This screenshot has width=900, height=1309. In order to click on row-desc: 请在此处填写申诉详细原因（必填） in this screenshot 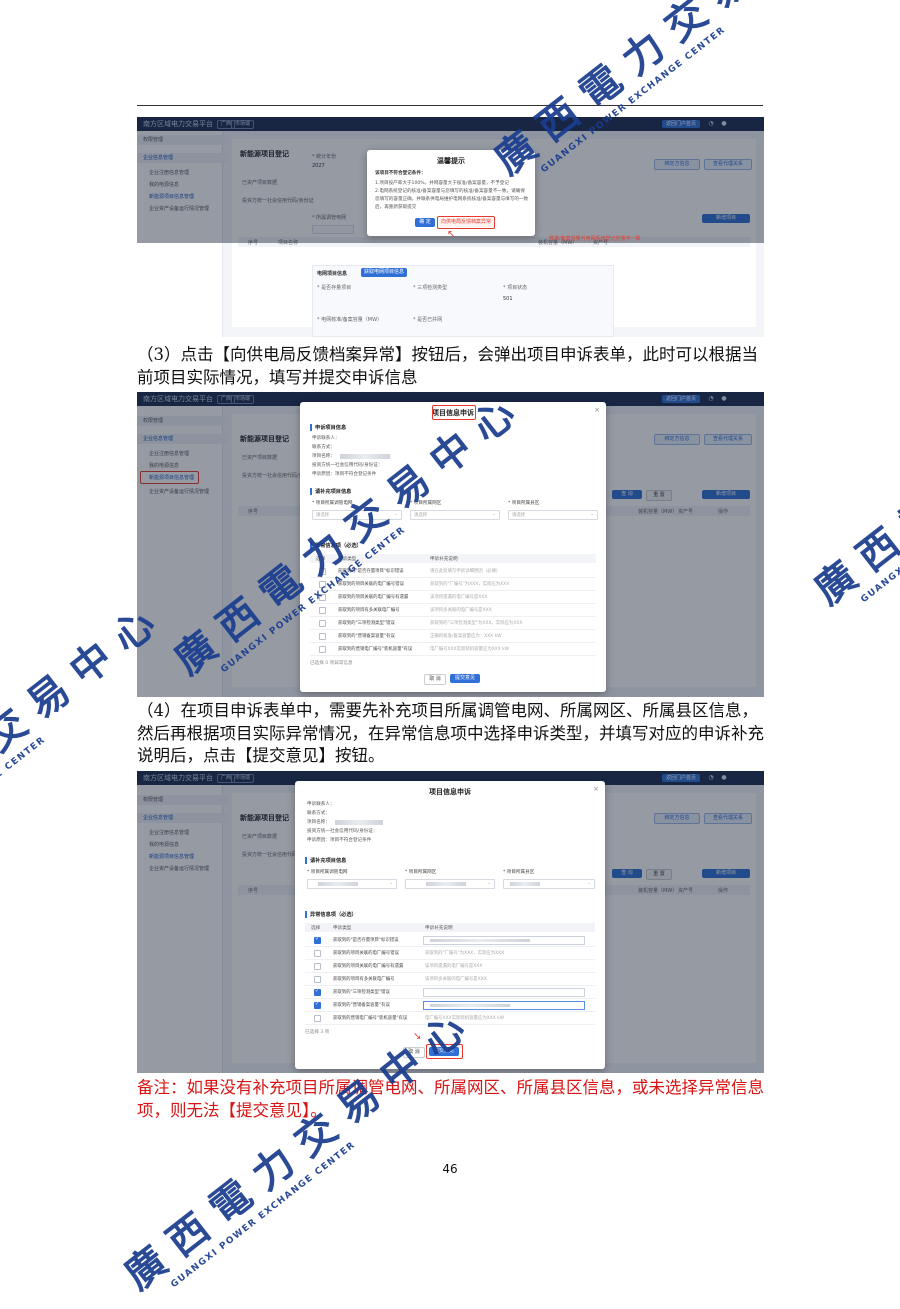, I will do `click(465, 571)`.